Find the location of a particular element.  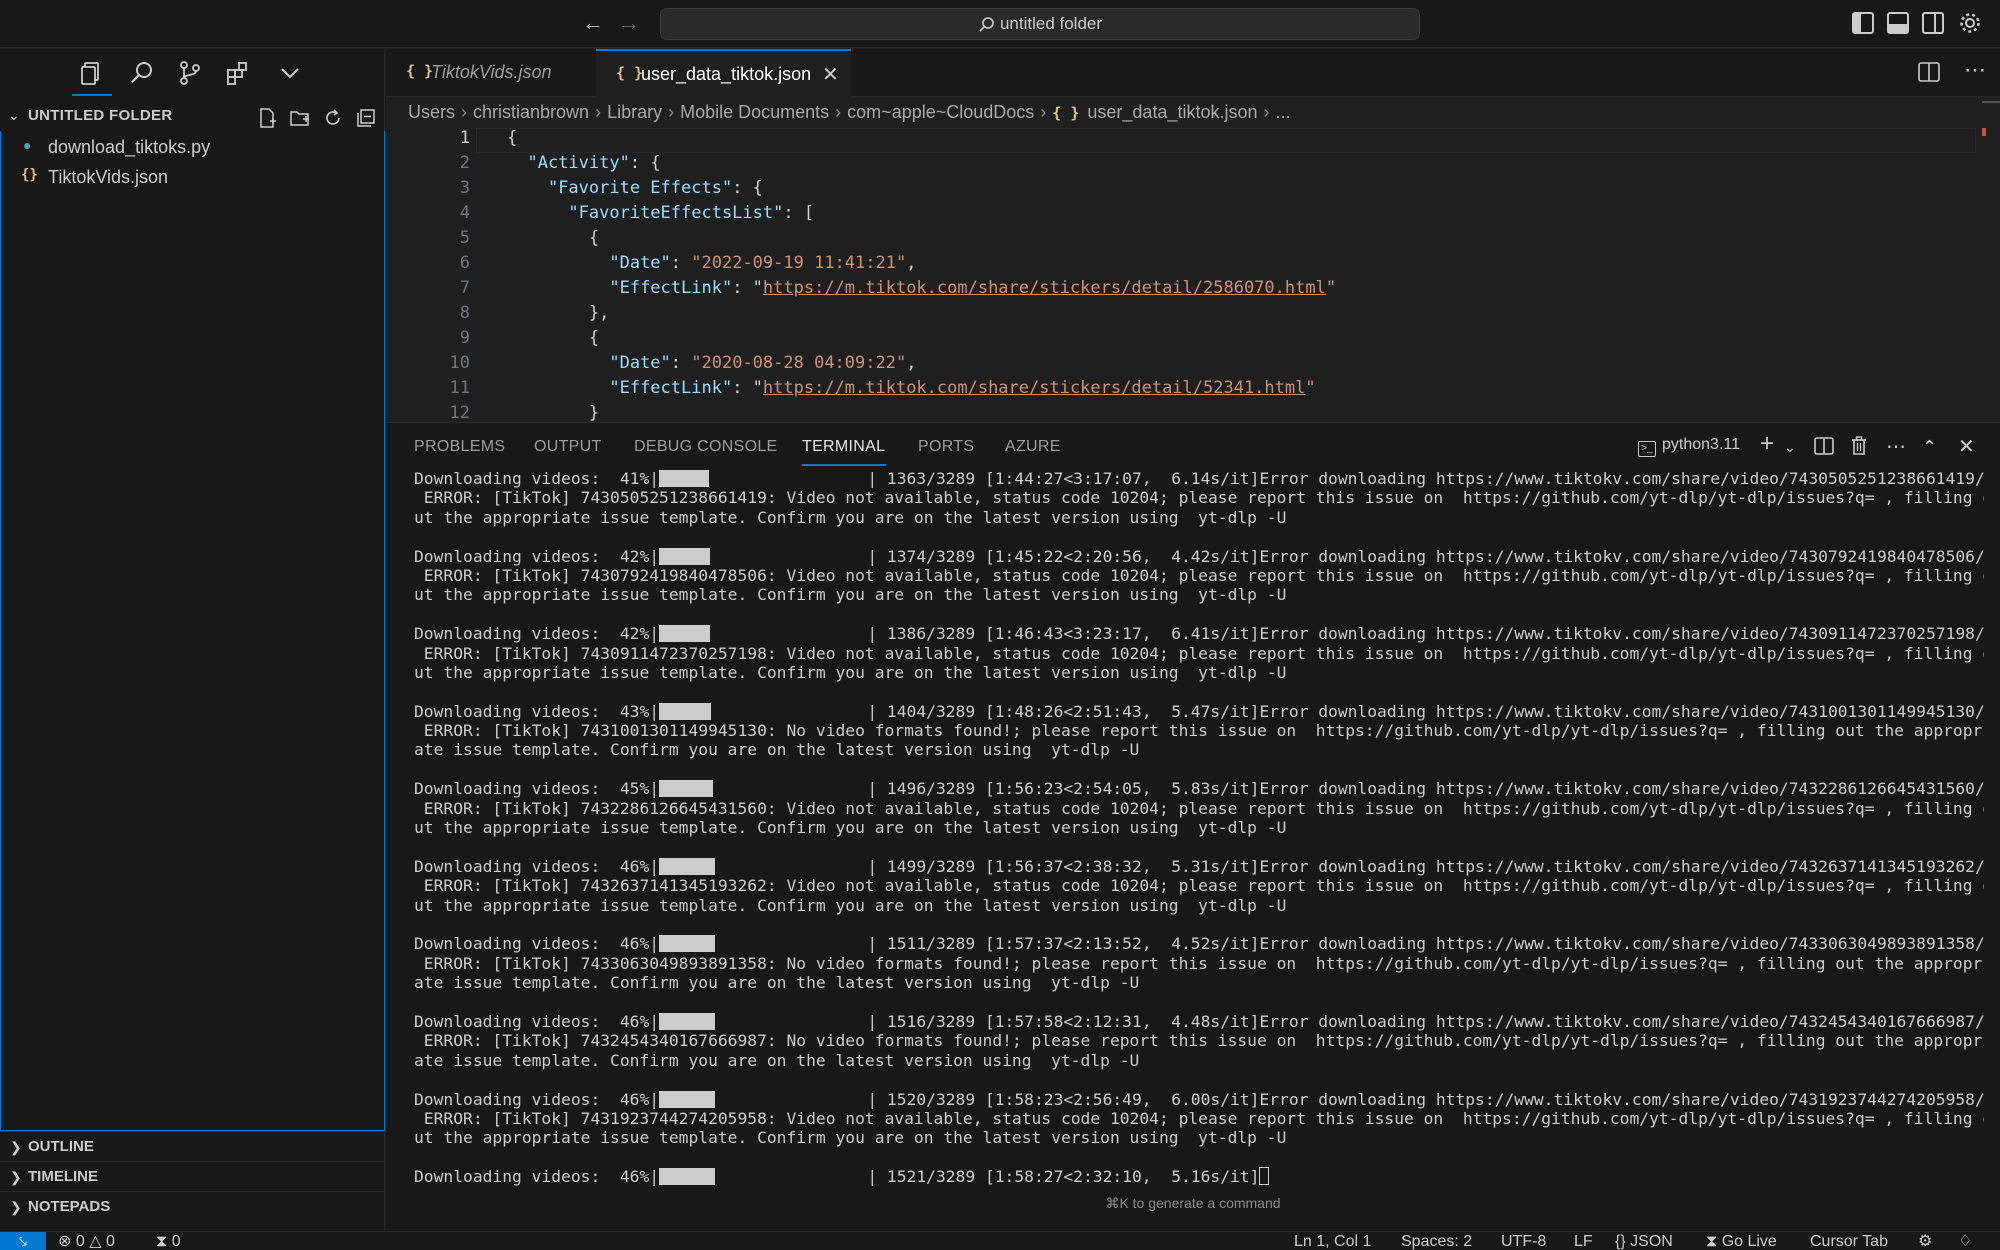

progress-percent: 46% is located at coordinates (634, 944).